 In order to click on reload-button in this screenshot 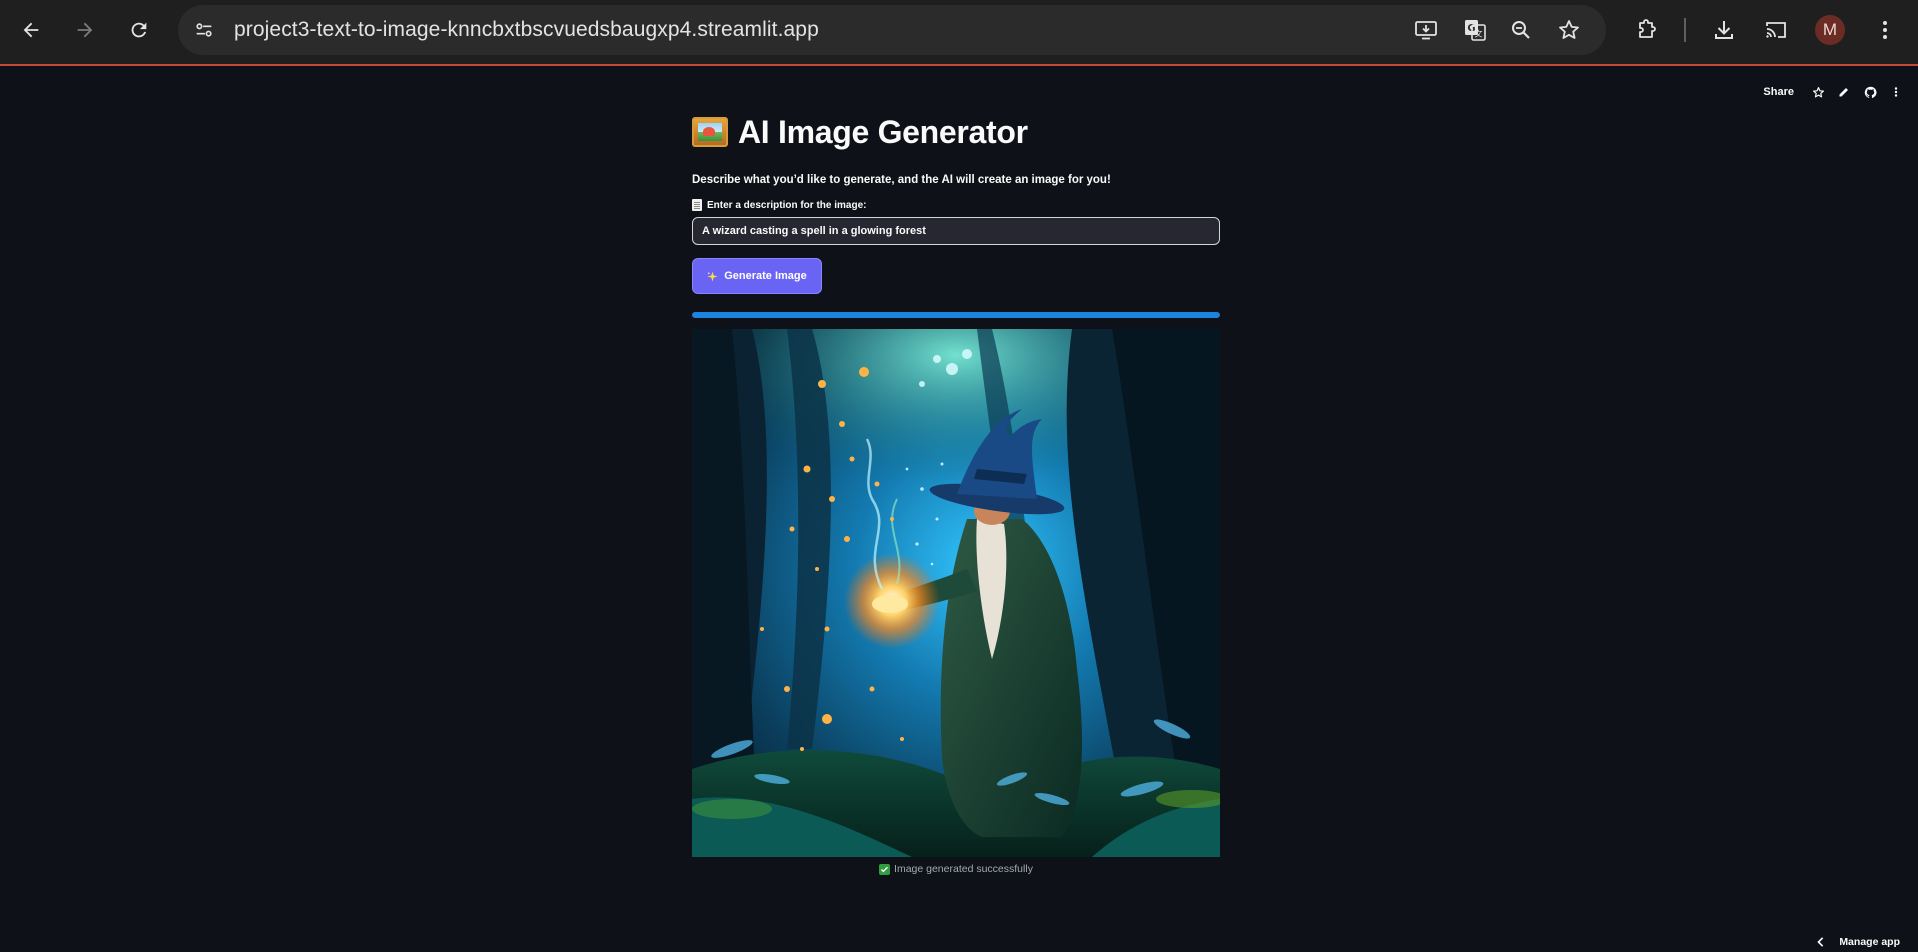, I will do `click(139, 30)`.